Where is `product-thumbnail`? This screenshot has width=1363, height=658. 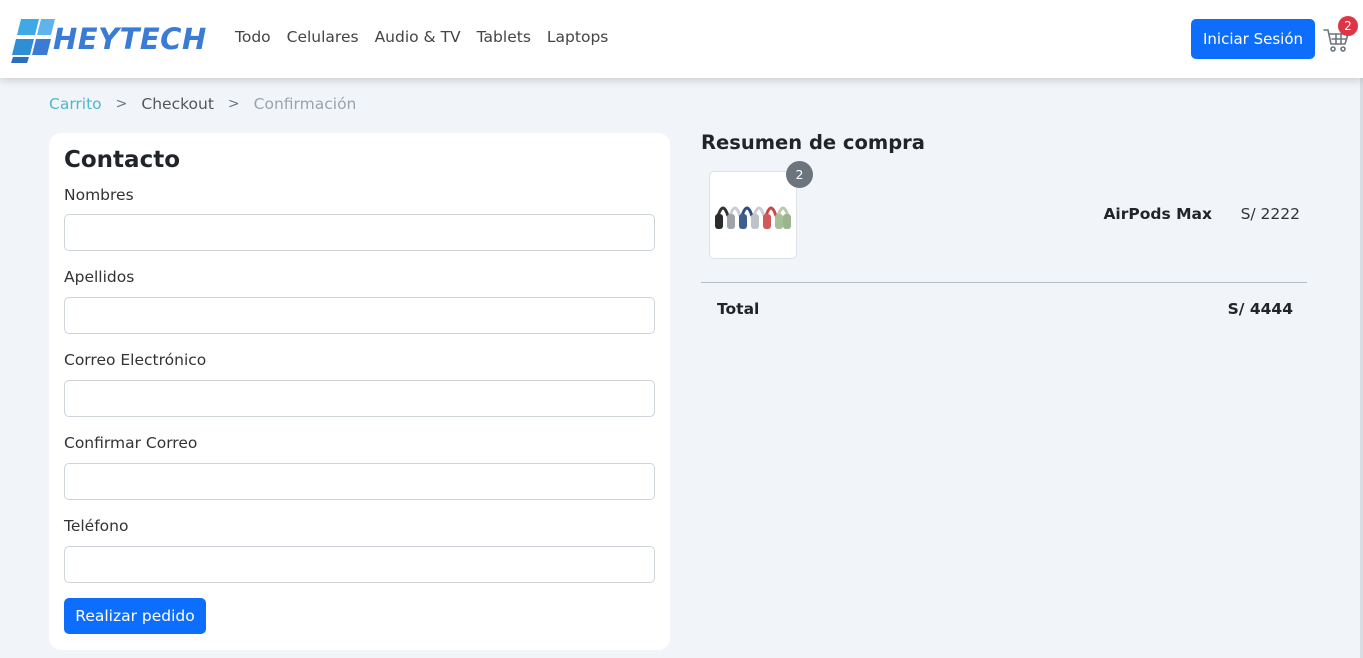 product-thumbnail is located at coordinates (753, 215).